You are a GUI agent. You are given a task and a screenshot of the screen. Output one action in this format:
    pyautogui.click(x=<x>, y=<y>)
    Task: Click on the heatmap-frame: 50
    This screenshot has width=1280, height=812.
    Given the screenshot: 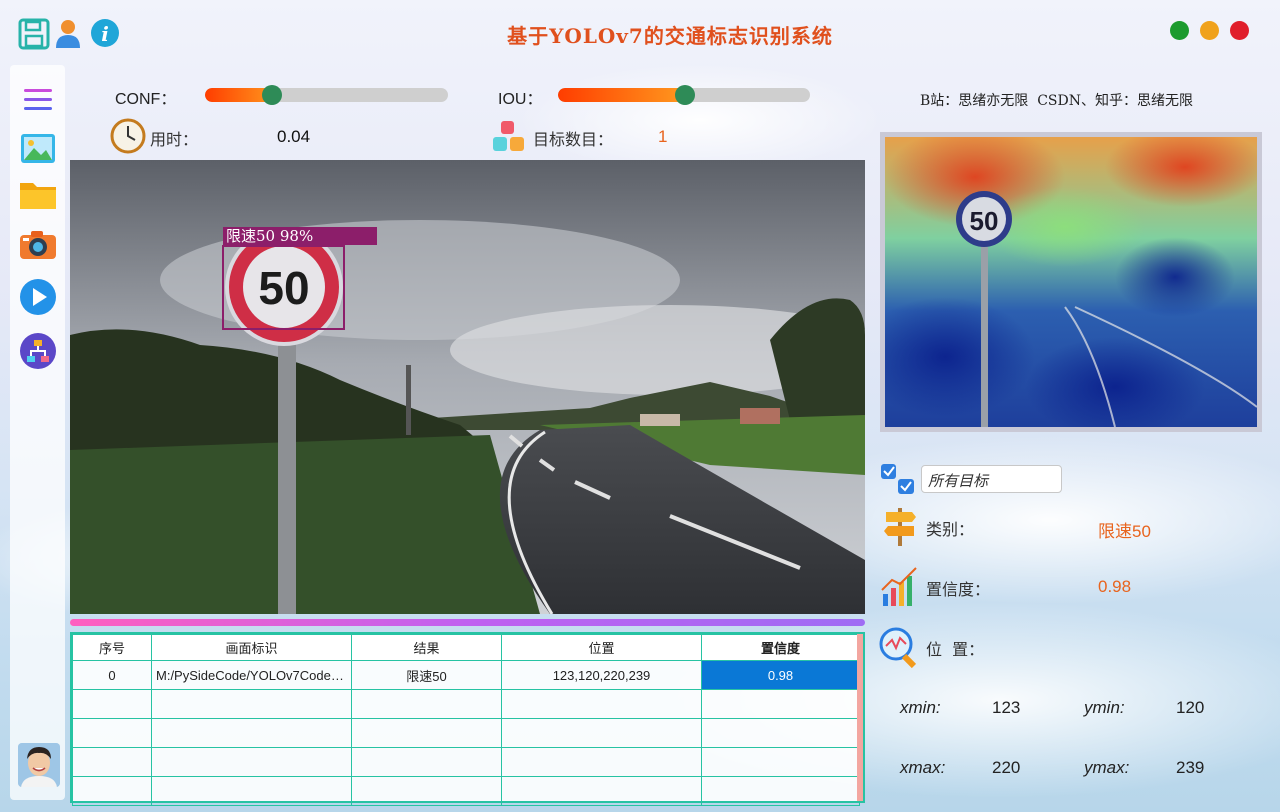 What is the action you would take?
    pyautogui.click(x=1060, y=282)
    